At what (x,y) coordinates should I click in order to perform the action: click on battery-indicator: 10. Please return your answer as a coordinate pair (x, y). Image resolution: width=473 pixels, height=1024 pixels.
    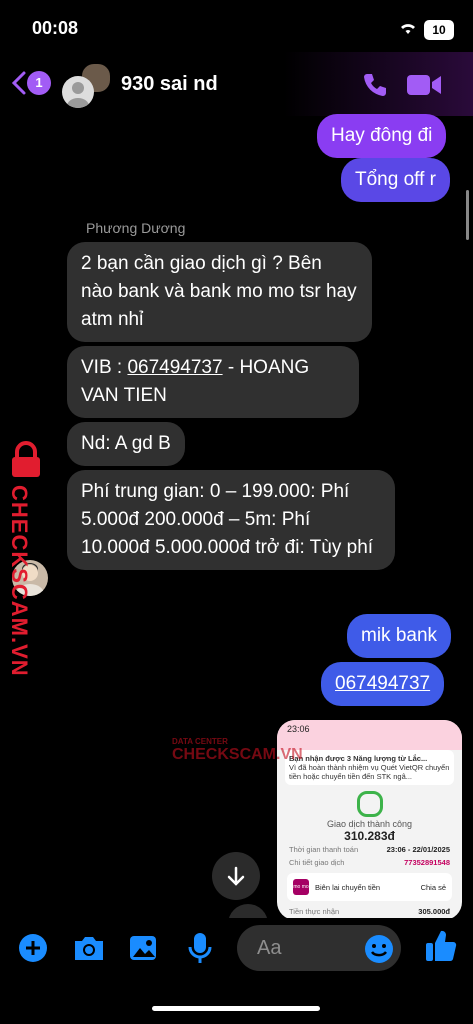
    Looking at the image, I should click on (439, 30).